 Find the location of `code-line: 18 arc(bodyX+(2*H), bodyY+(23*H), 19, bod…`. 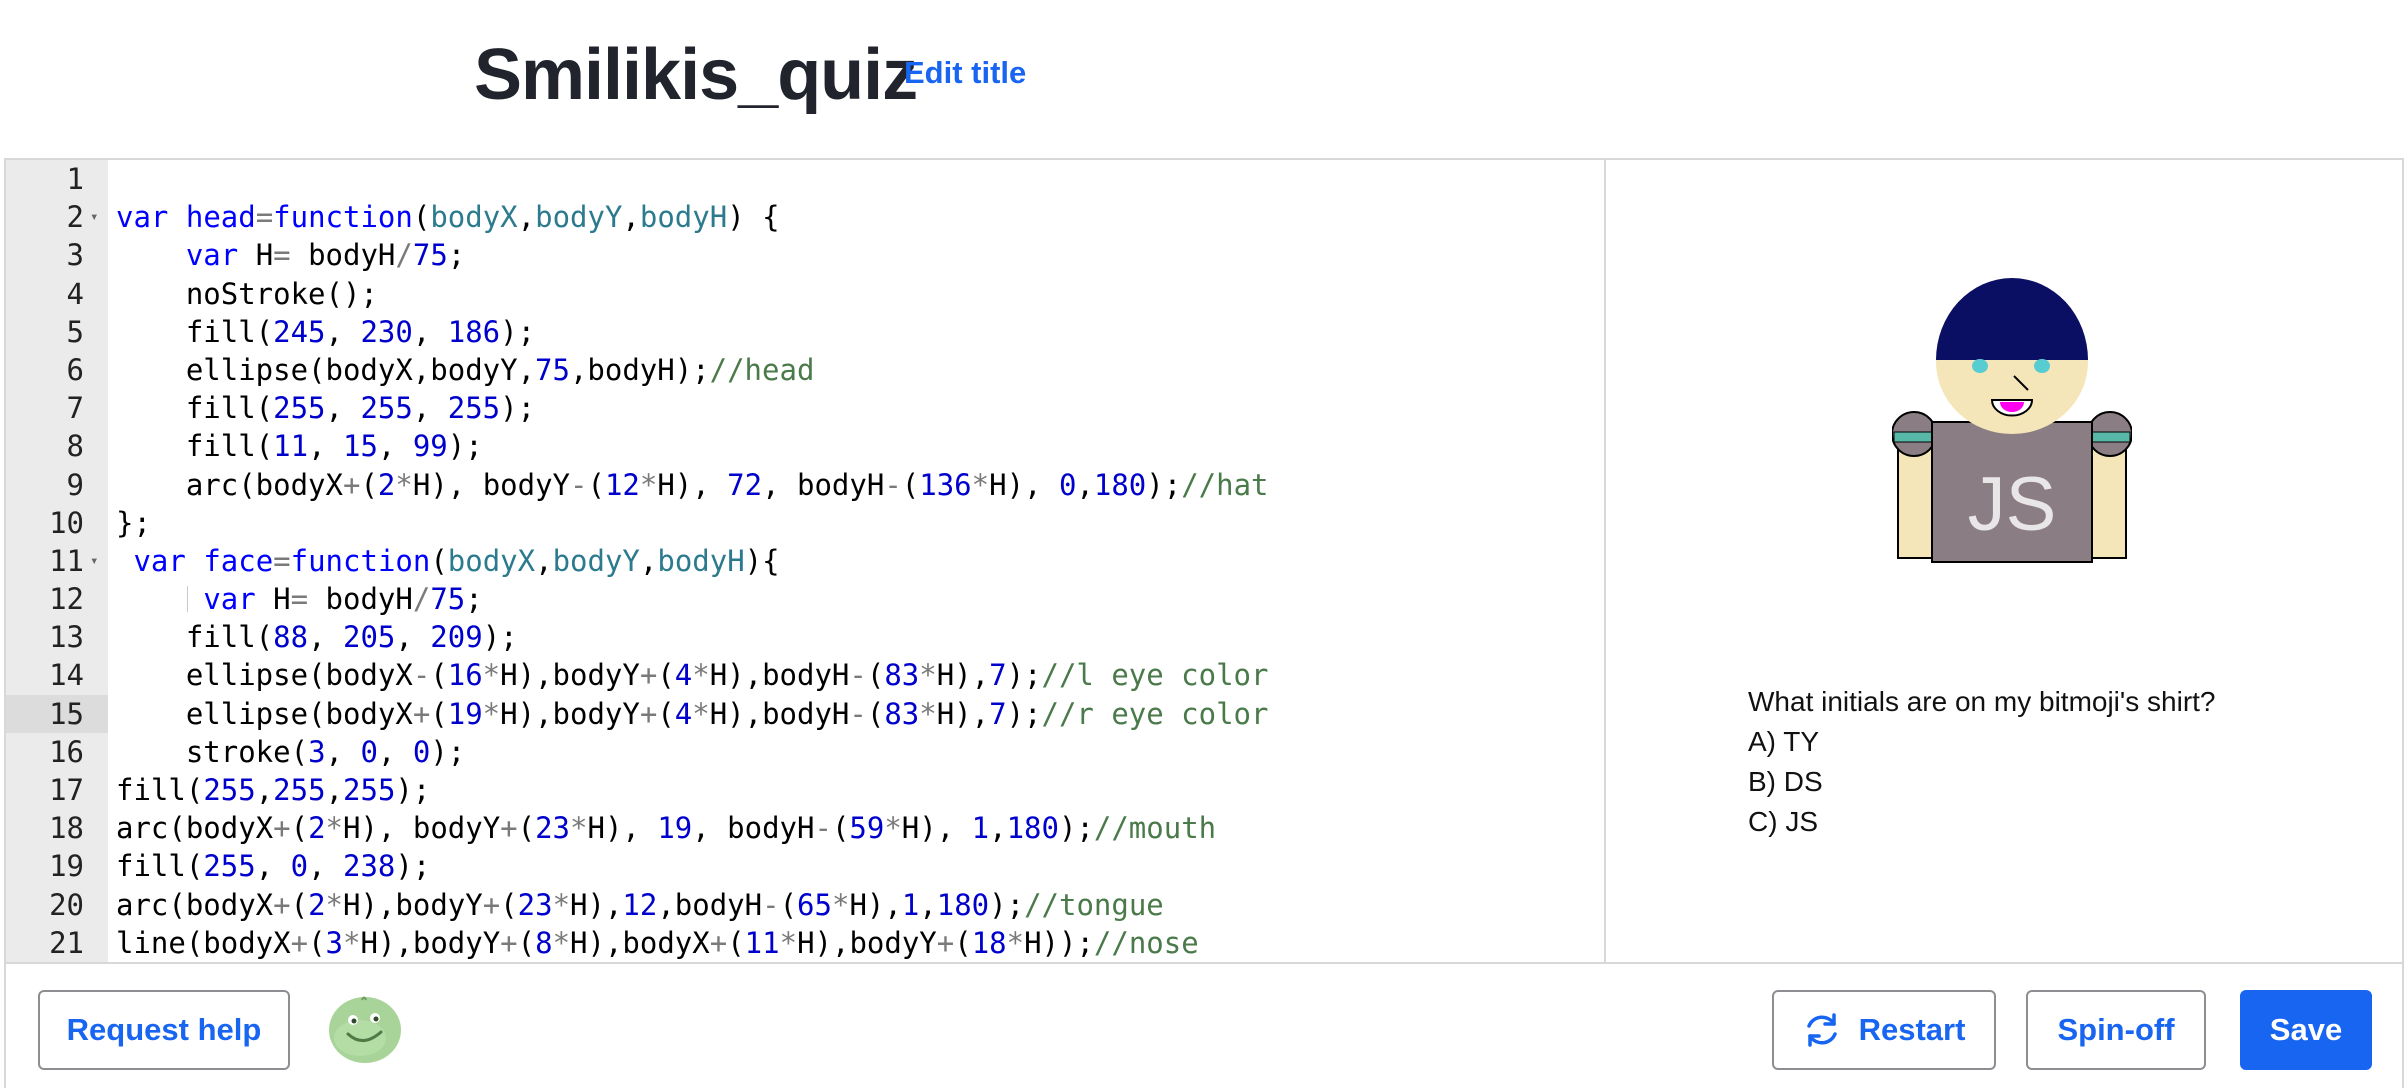

code-line: 18 arc(bodyX+(2*H), bodyY+(23*H), 19, bod… is located at coordinates (805, 828).